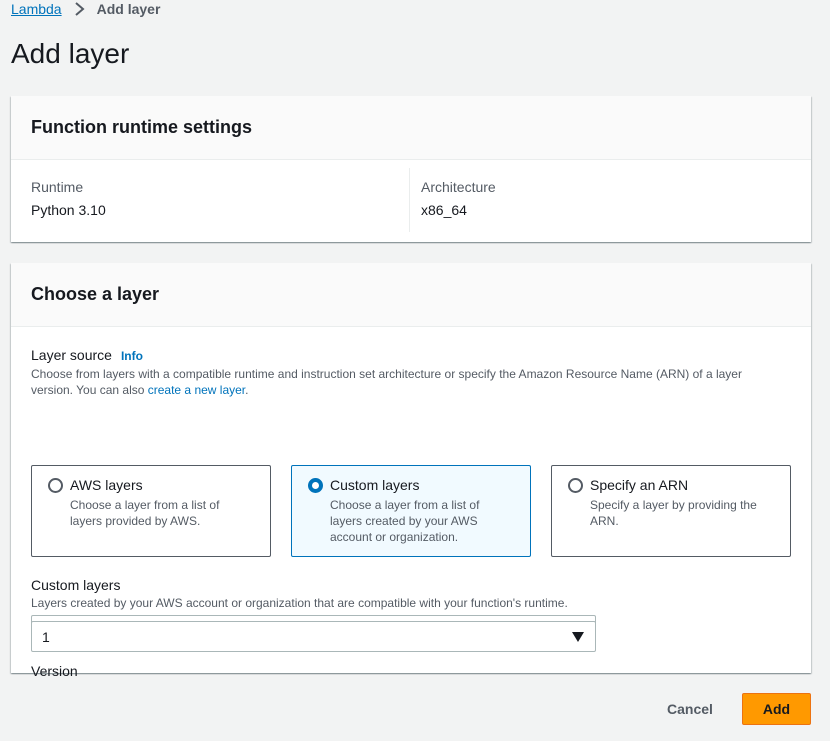  I want to click on runtime-label: Runtime, so click(57, 187).